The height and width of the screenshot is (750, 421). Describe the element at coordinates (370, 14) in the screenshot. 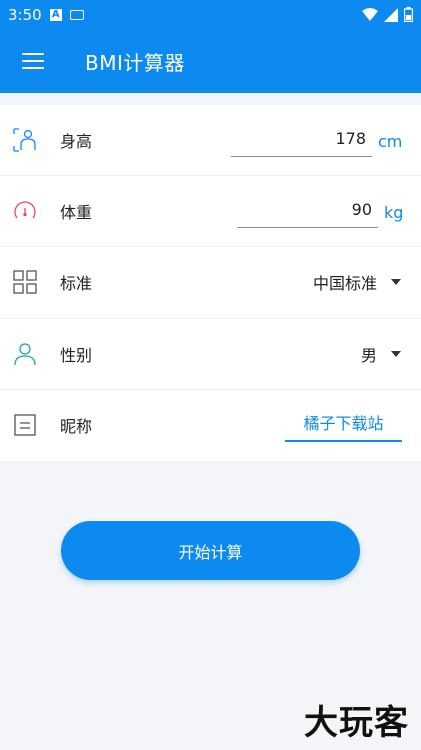

I see `wifi-icon` at that location.